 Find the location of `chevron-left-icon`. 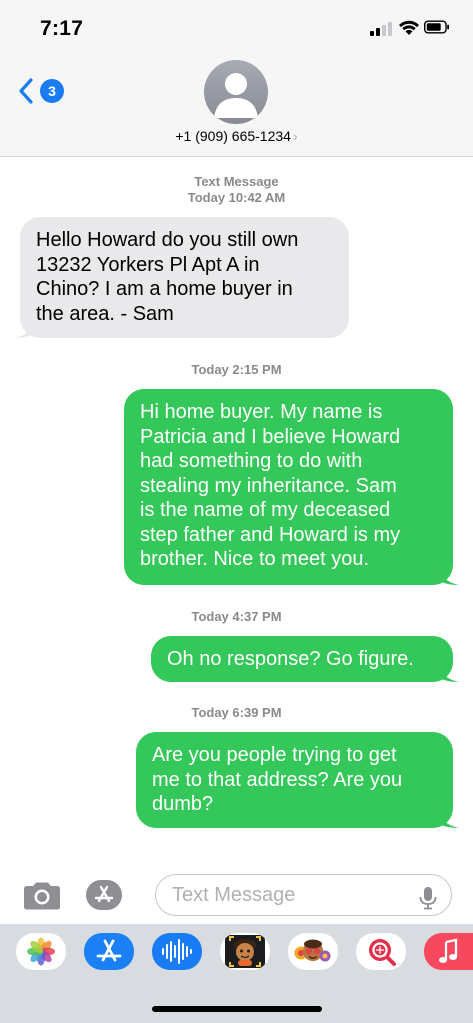

chevron-left-icon is located at coordinates (26, 91).